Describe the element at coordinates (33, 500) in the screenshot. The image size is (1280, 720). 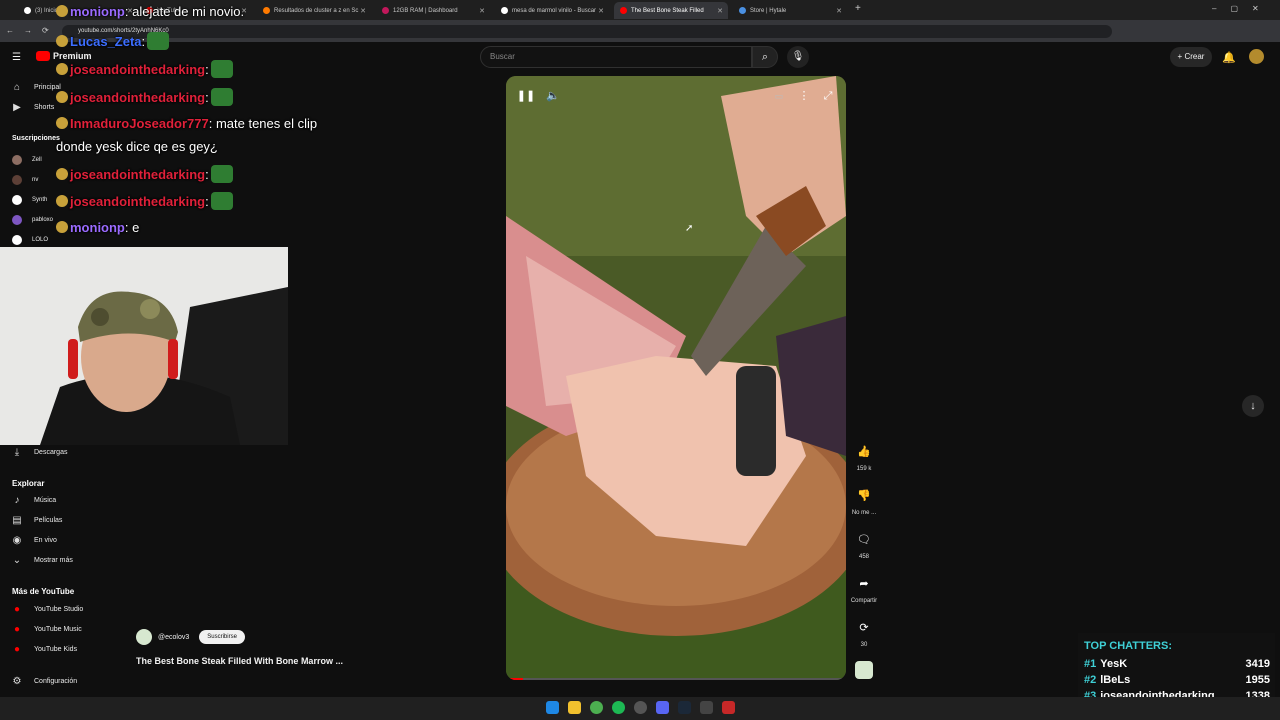
I see `sidebar-item-explore: ♪ Música` at that location.